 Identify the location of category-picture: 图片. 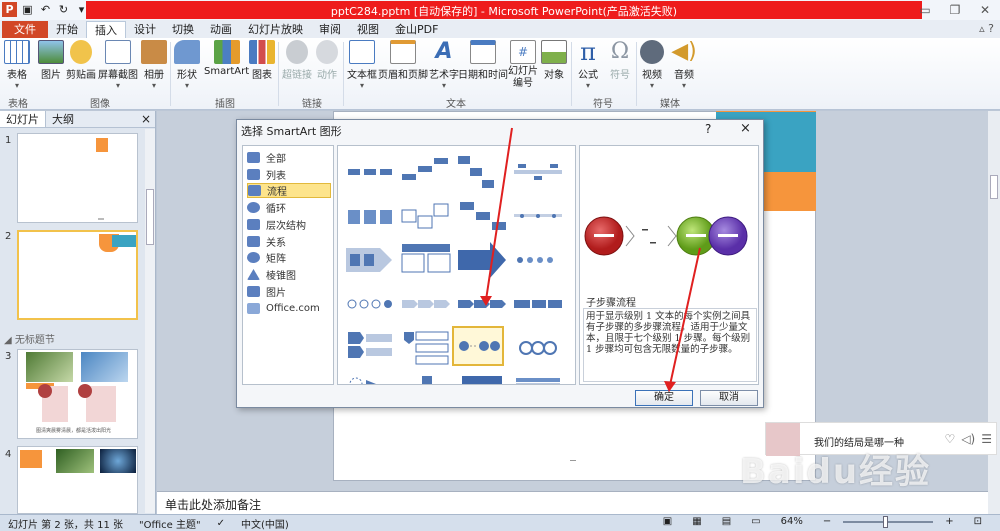
(289, 291).